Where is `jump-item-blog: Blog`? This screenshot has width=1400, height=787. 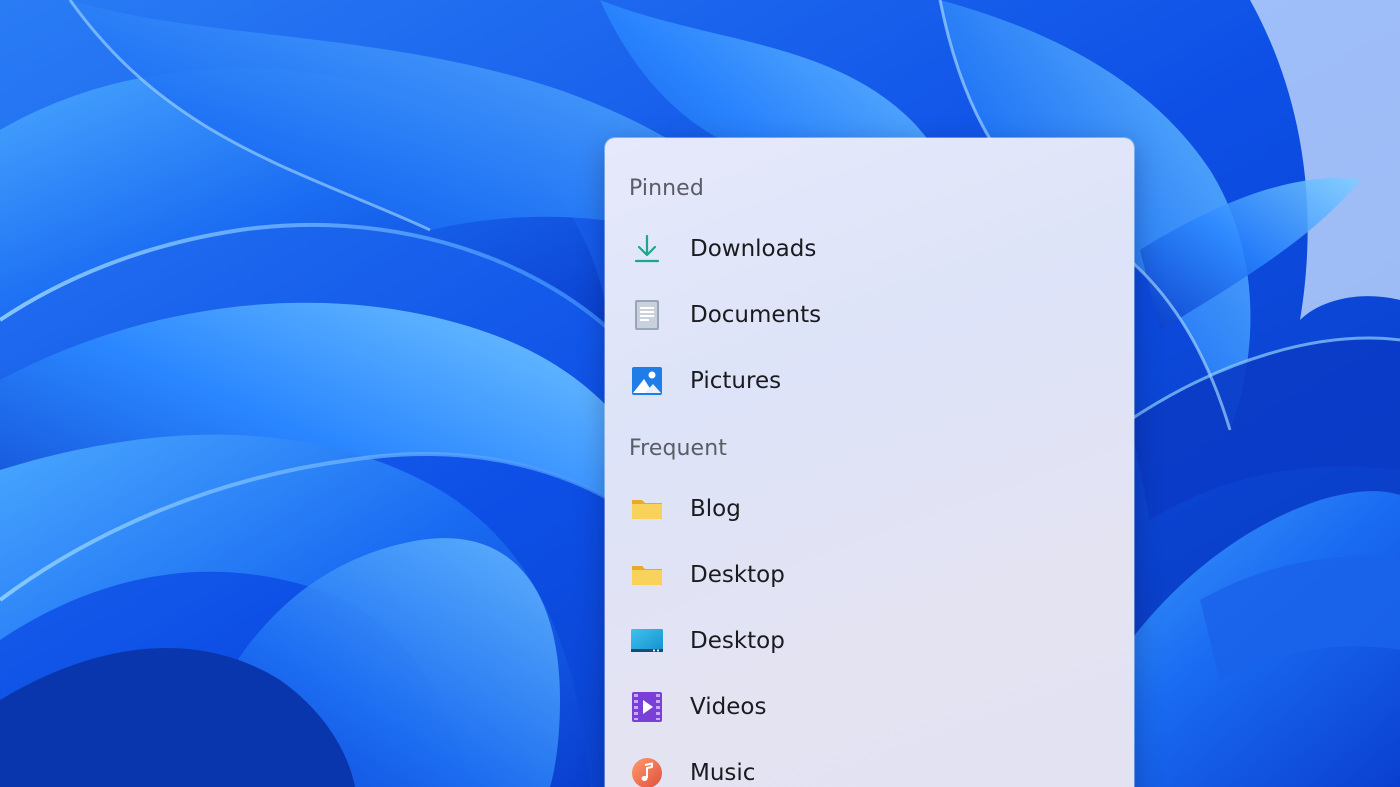 jump-item-blog: Blog is located at coordinates (869, 509).